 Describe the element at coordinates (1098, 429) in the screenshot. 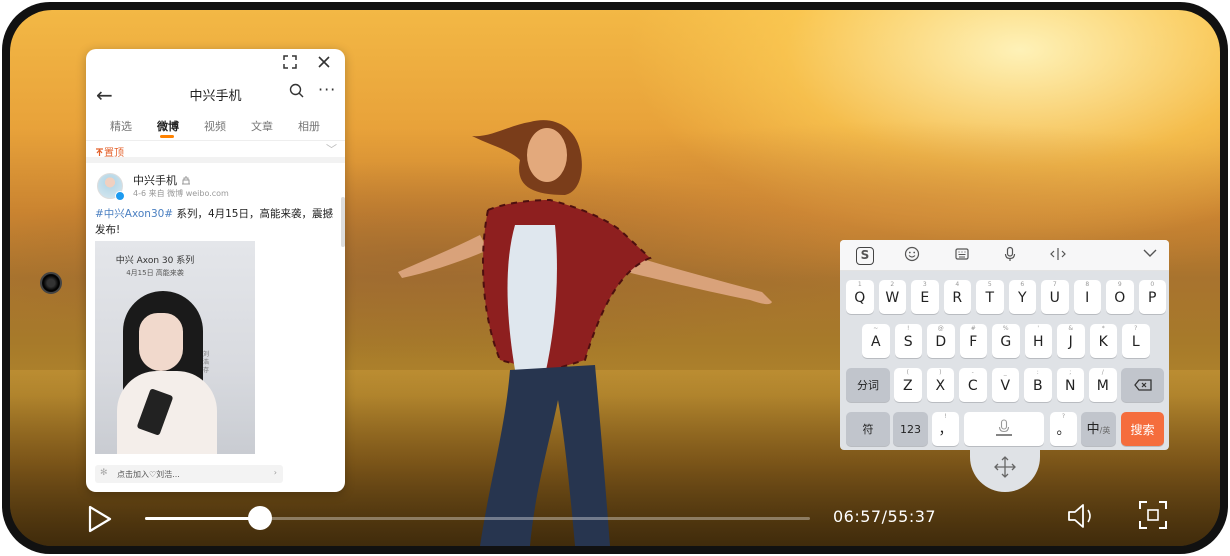

I see `language-switch-key: 中/英` at that location.